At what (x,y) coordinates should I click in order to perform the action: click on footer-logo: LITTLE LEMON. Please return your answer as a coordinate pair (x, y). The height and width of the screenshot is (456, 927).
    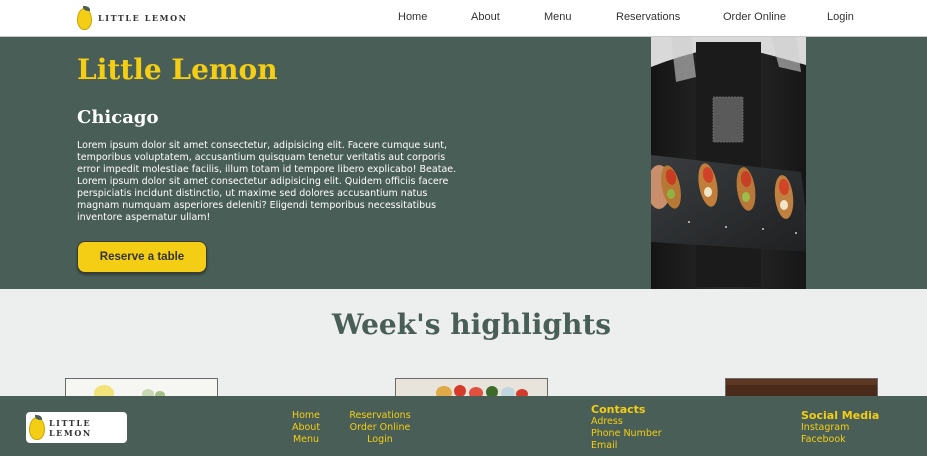
    Looking at the image, I should click on (76, 427).